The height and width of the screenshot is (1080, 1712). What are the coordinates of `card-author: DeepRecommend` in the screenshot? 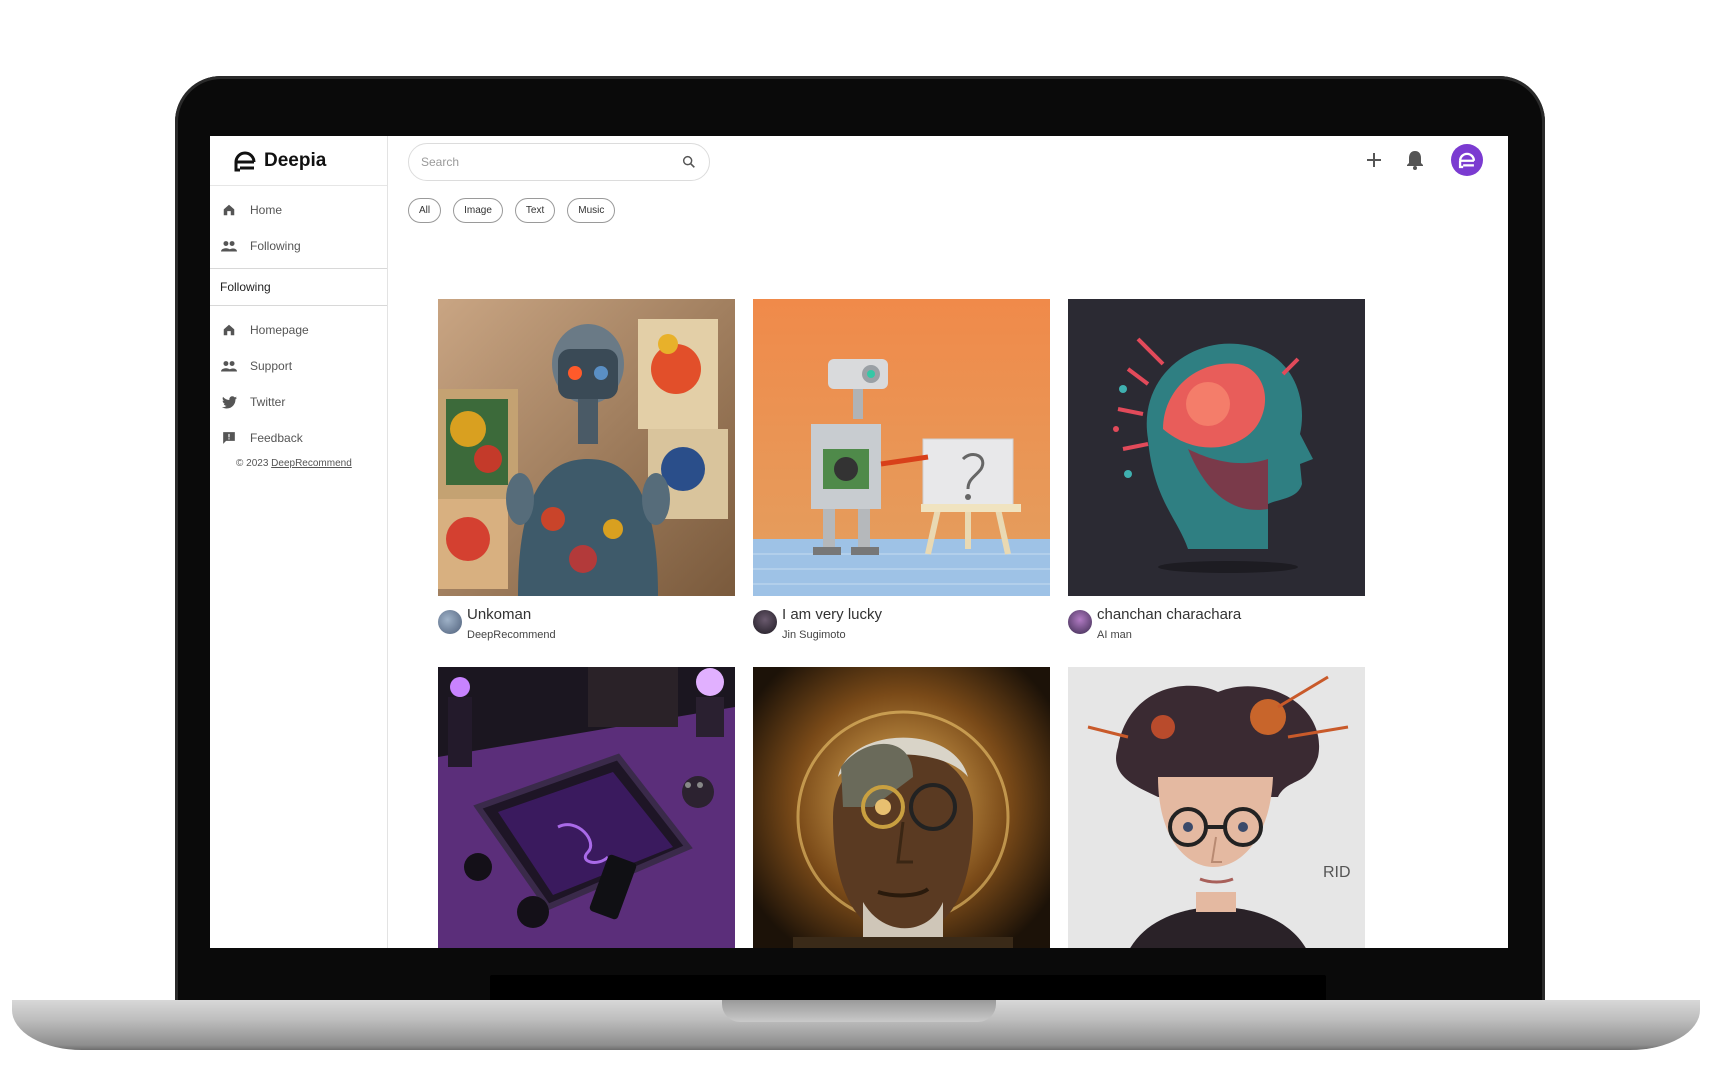 It's located at (511, 635).